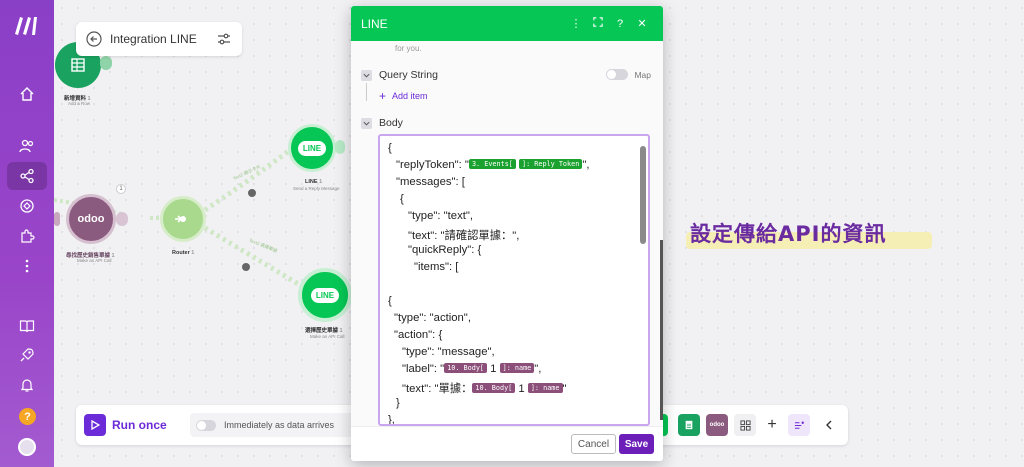 The width and height of the screenshot is (1024, 467). I want to click on line-reply-output-handle, so click(340, 147).